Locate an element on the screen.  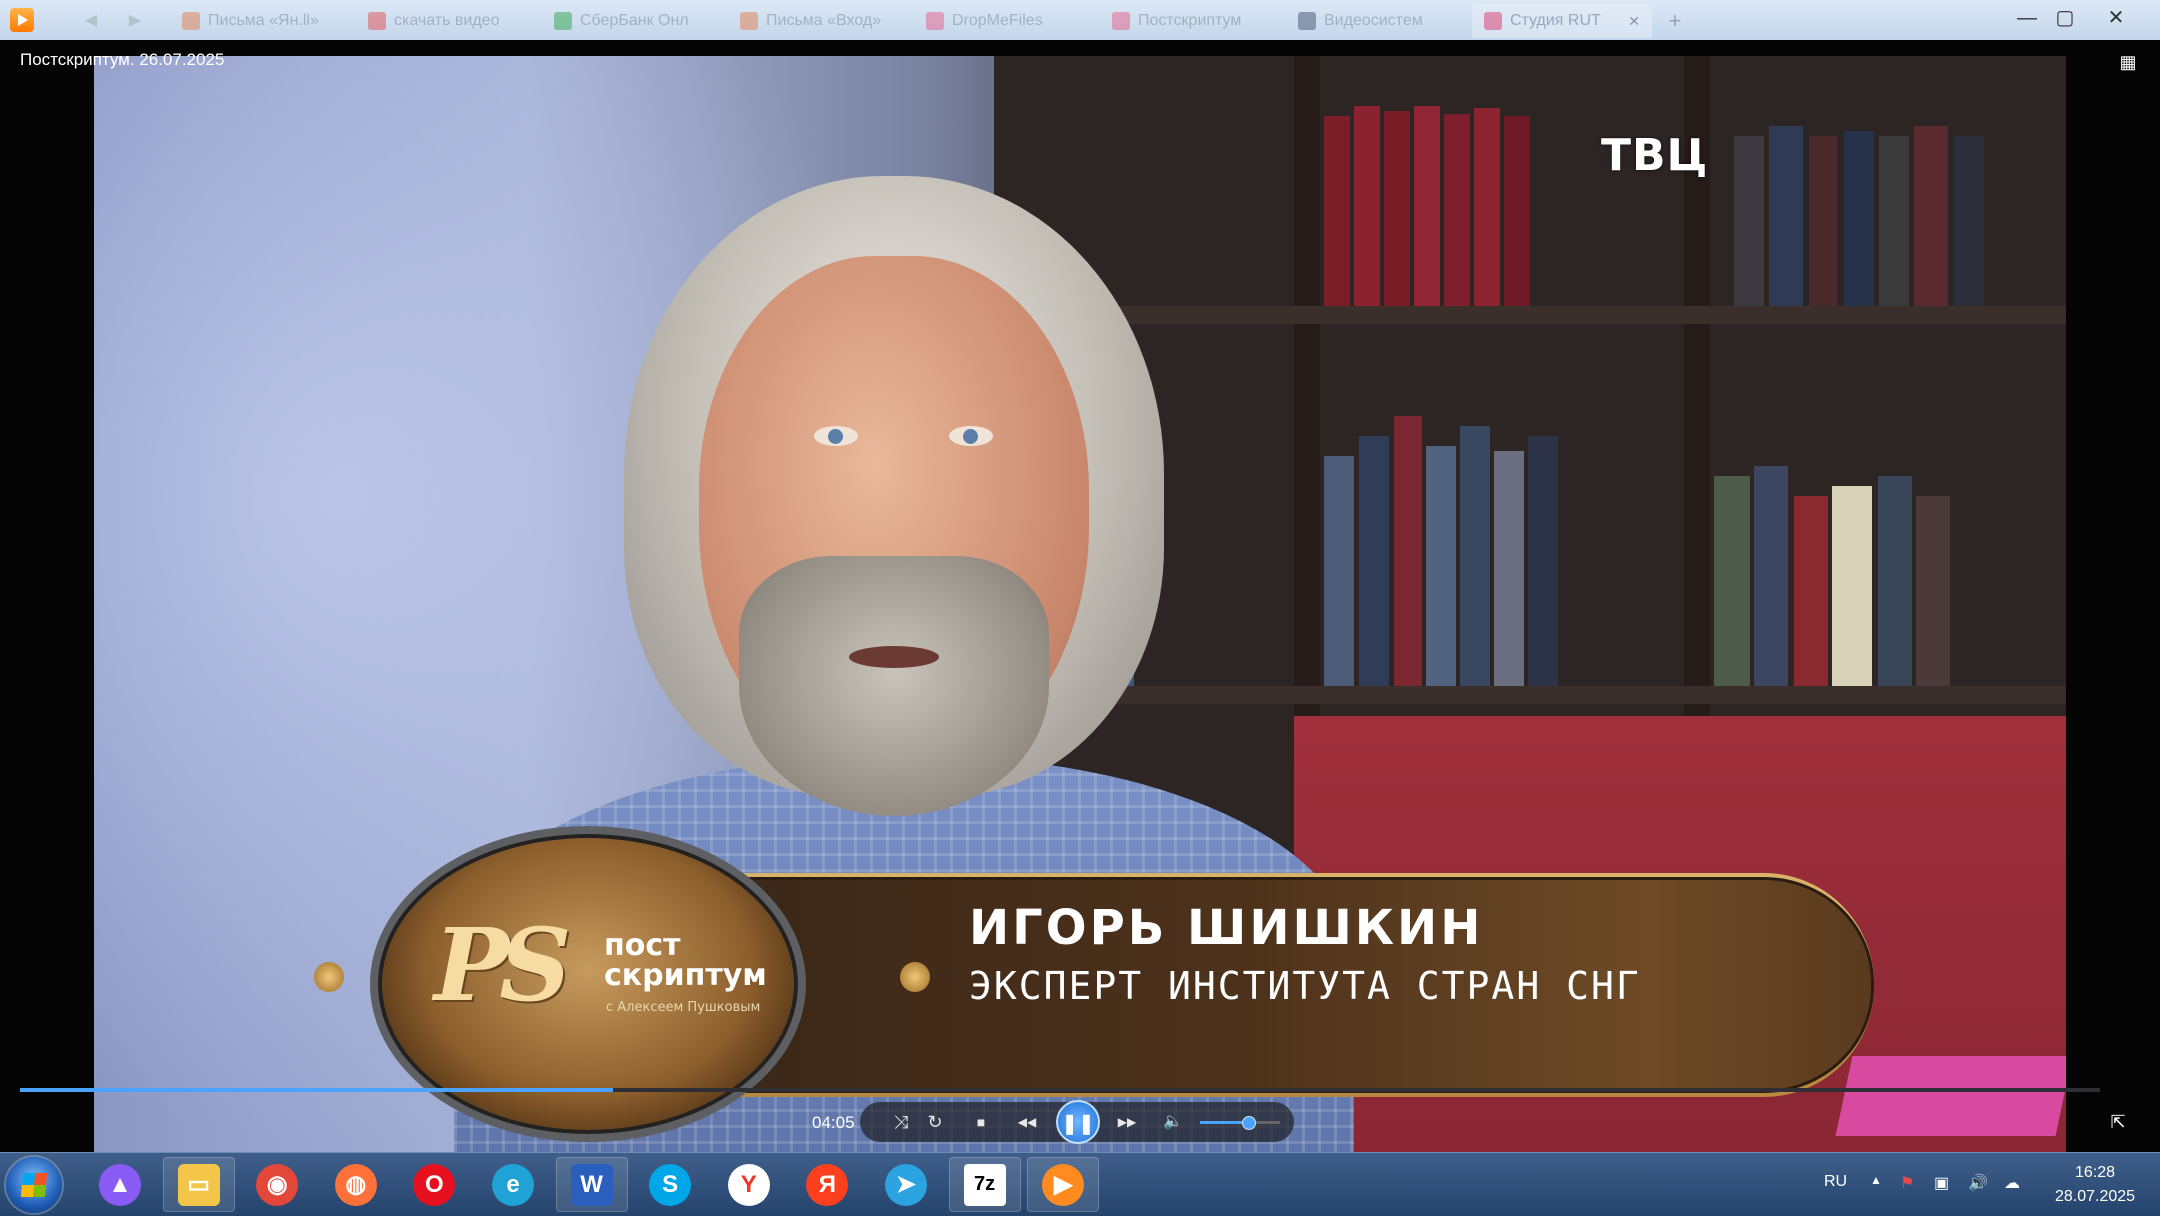
edge-icon: e is located at coordinates (513, 1184).